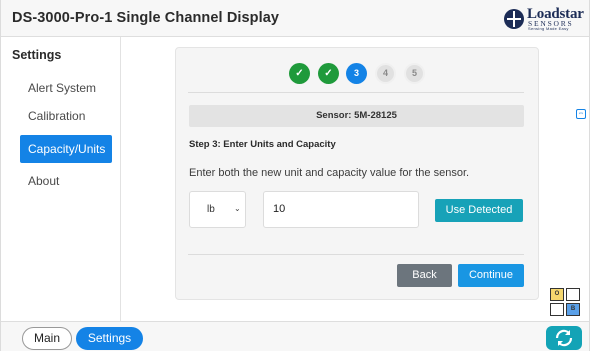 This screenshot has height=351, width=590. What do you see at coordinates (66, 116) in the screenshot?
I see `sidebar-item-calibration: Calibration` at bounding box center [66, 116].